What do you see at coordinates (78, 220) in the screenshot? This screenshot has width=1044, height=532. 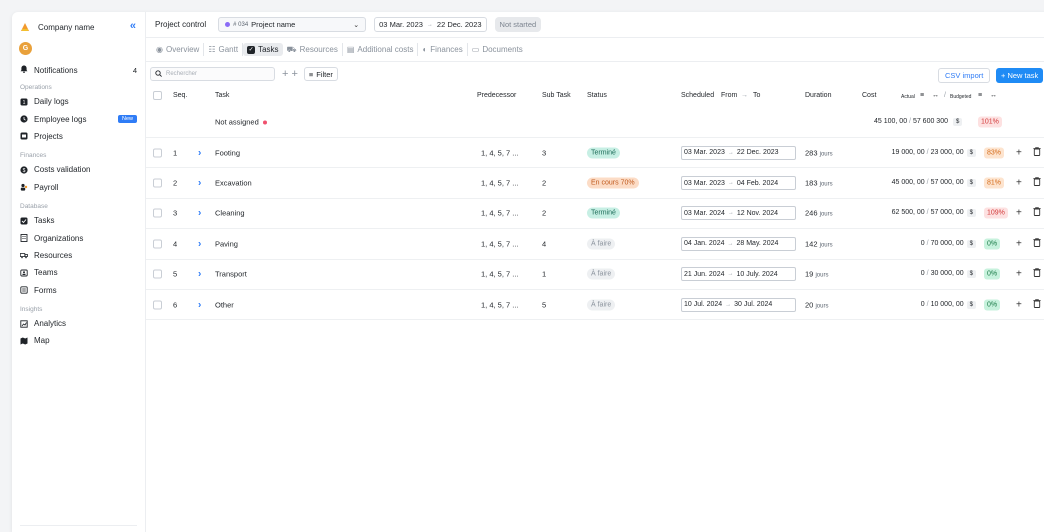 I see `sidebar-item-tasks: Tasks` at bounding box center [78, 220].